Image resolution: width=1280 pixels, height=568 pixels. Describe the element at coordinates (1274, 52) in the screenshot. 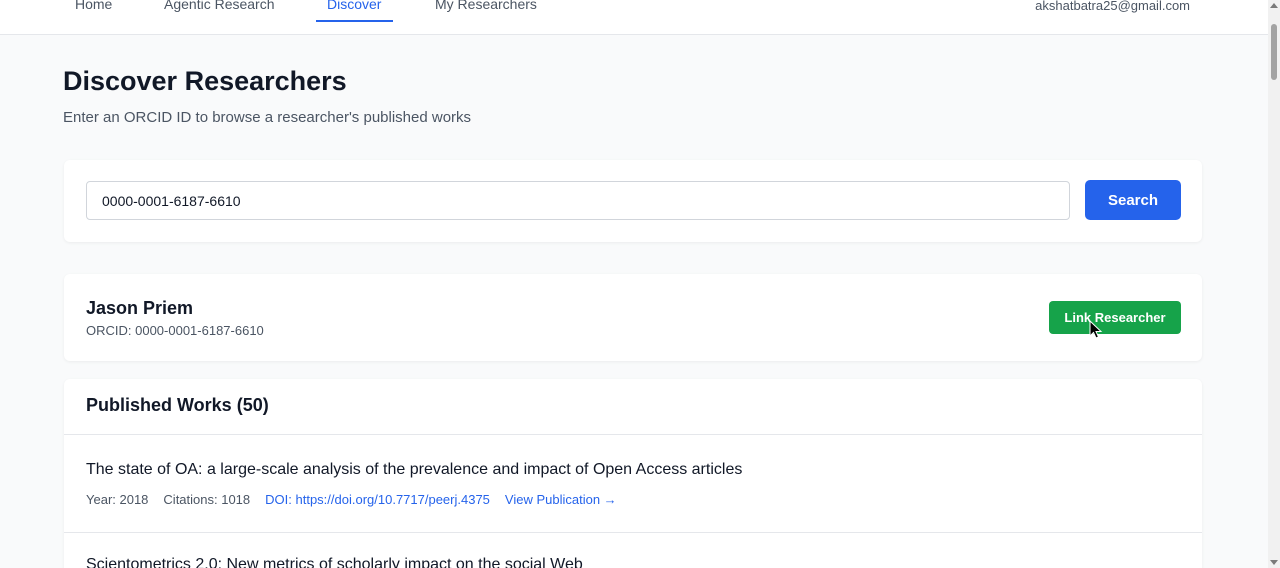

I see `scrollbar-thumb` at that location.